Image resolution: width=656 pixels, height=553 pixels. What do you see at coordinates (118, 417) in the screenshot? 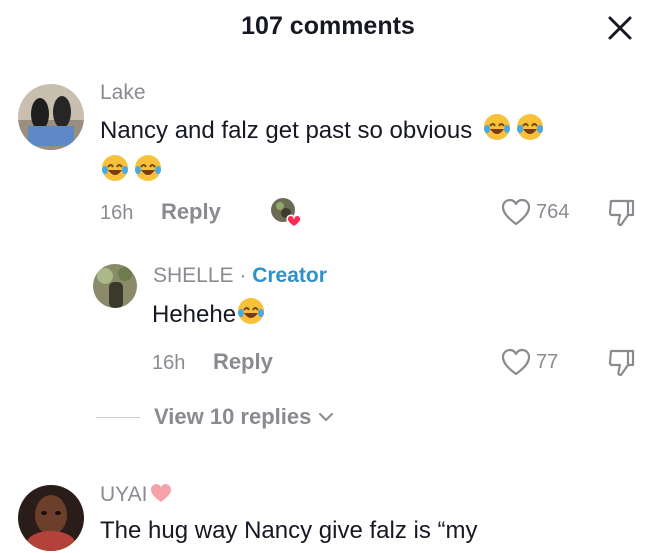
I see `divider` at bounding box center [118, 417].